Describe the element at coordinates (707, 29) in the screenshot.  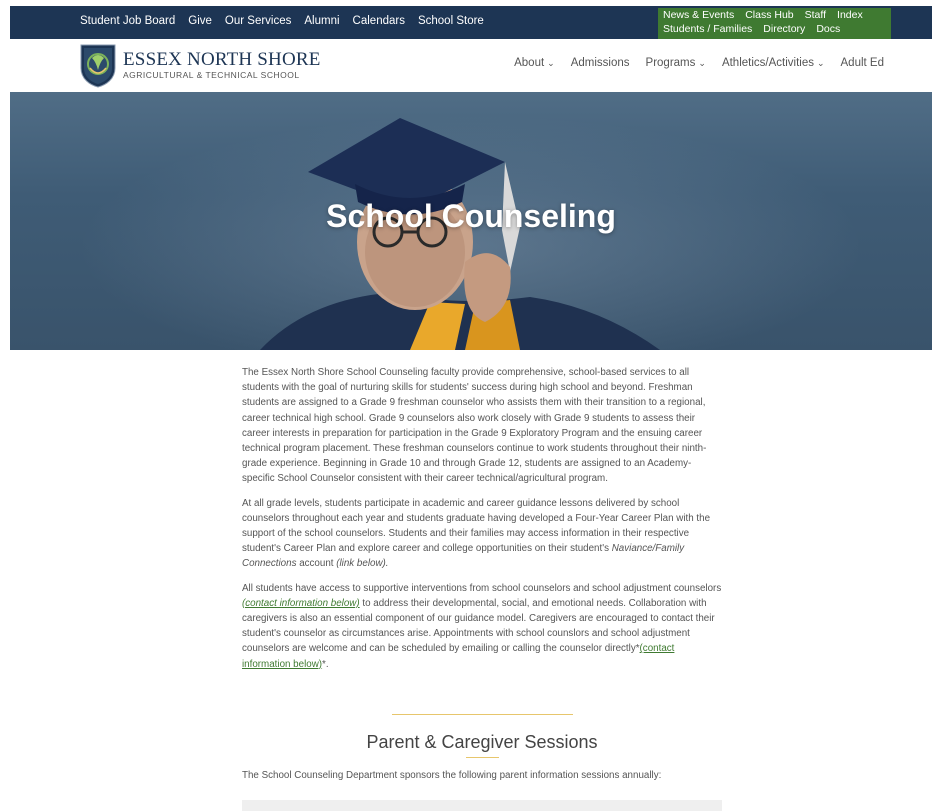
I see `link-students-families: Students / Families` at that location.